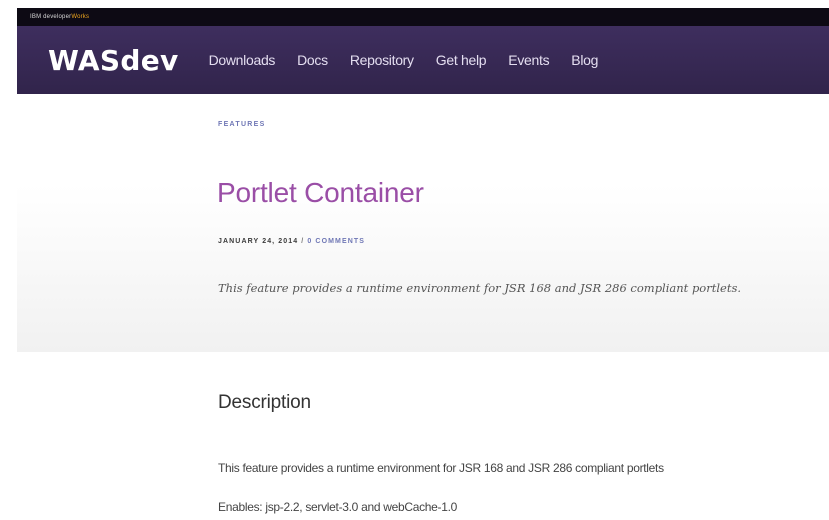 This screenshot has width=829, height=520. Describe the element at coordinates (461, 60) in the screenshot. I see `nav-get-help: Get help` at that location.